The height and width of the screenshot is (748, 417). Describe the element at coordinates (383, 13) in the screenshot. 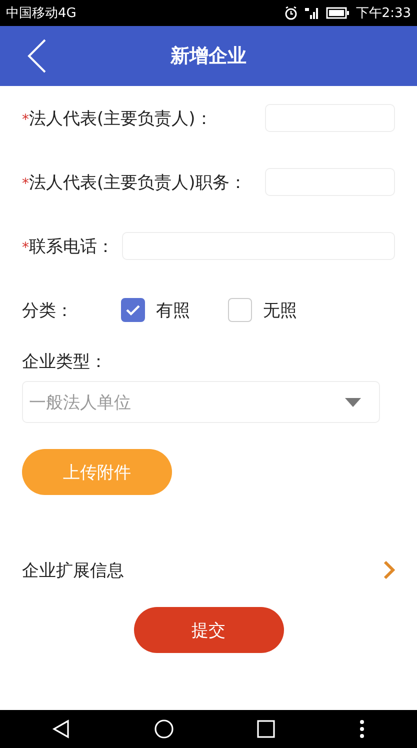

I see `clock-text: 下午2:33` at that location.